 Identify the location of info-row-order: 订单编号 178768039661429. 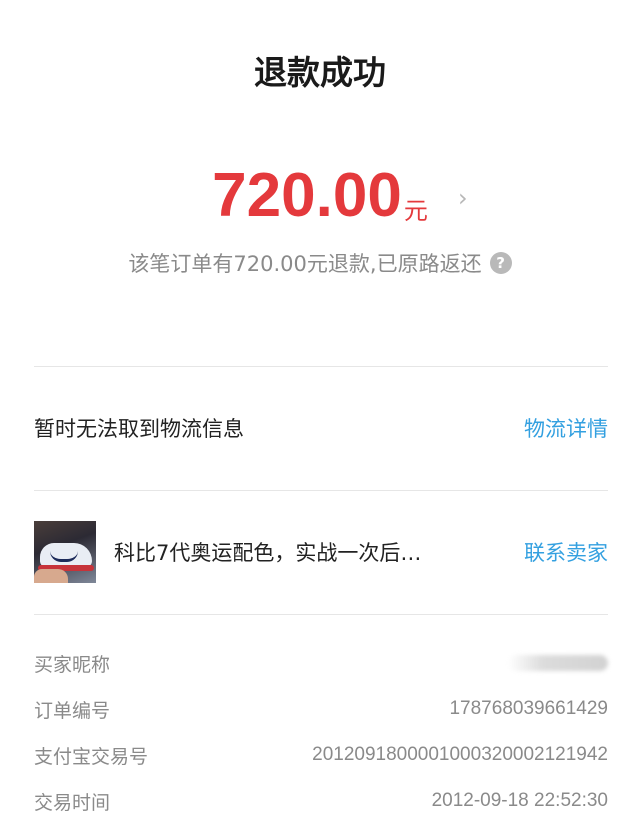
(321, 709).